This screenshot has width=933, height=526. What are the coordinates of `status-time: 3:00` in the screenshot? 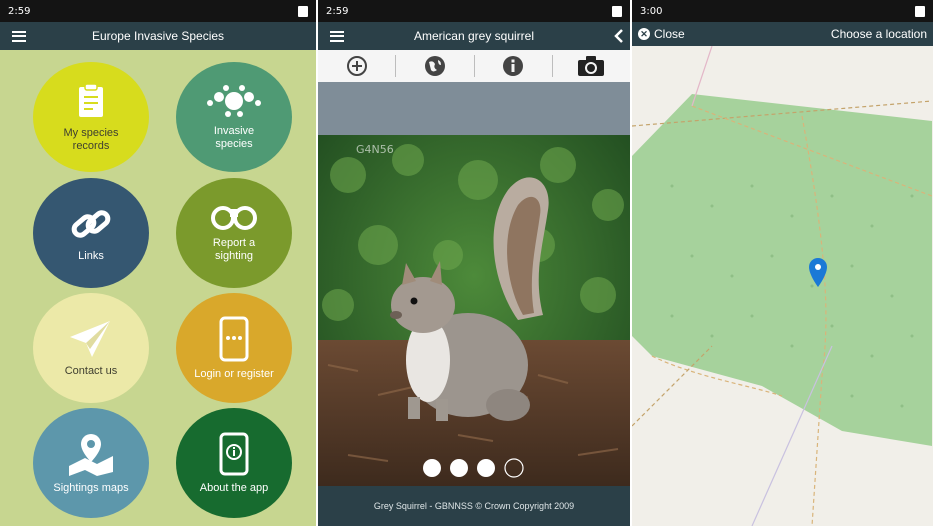 It's located at (651, 11).